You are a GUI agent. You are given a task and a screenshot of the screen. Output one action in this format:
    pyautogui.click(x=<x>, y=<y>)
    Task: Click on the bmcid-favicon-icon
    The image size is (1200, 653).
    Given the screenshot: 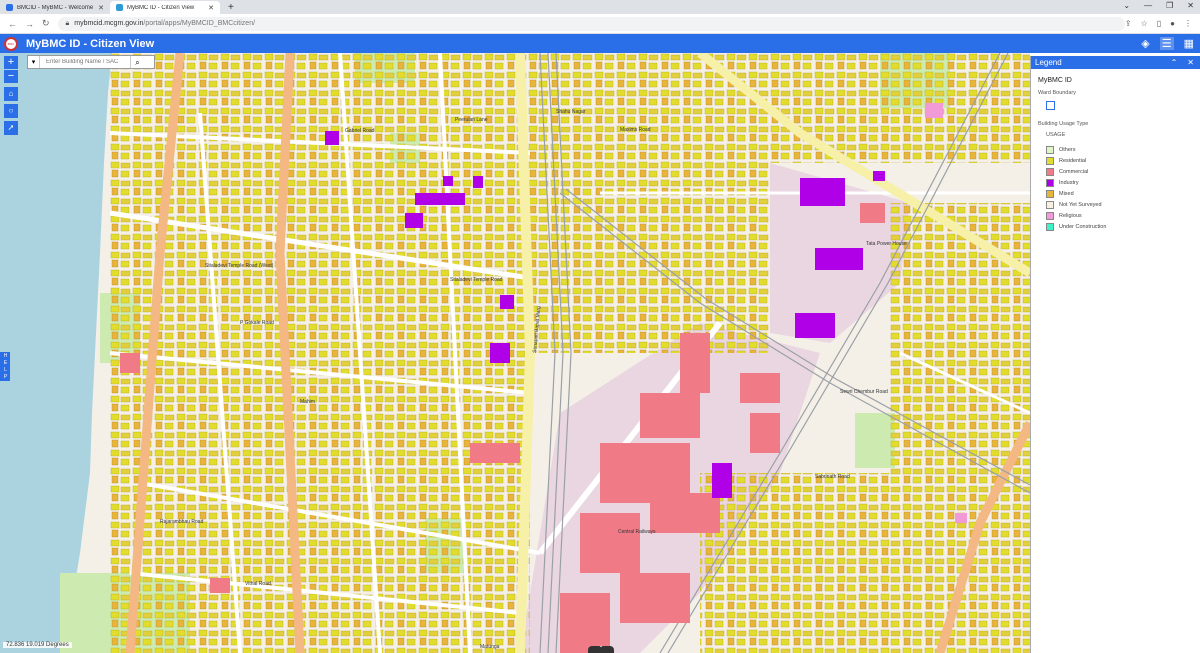 What is the action you would take?
    pyautogui.click(x=9, y=7)
    